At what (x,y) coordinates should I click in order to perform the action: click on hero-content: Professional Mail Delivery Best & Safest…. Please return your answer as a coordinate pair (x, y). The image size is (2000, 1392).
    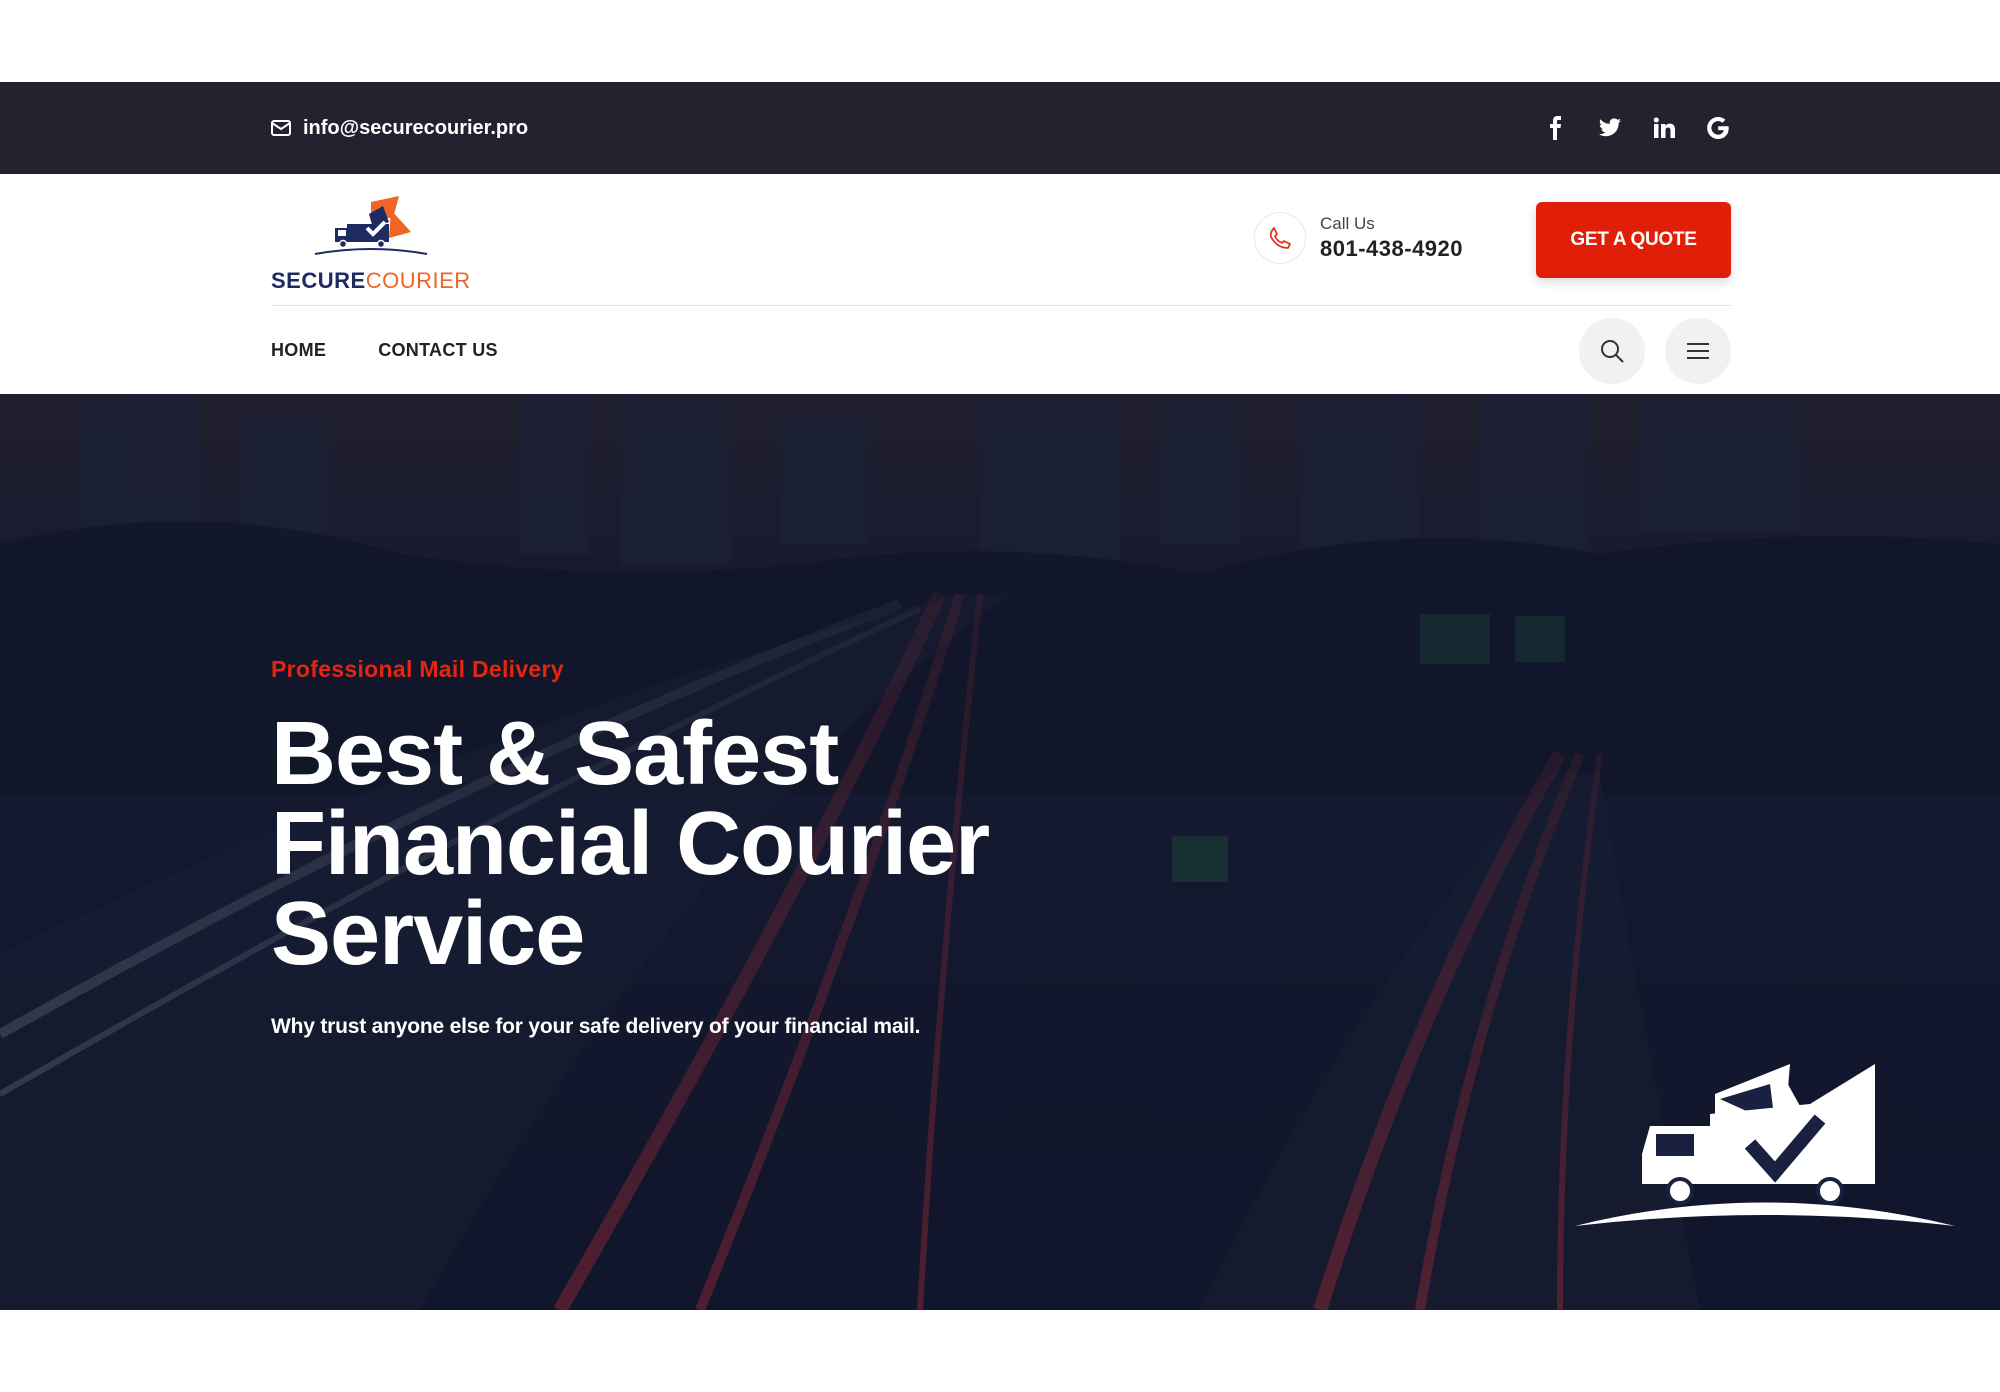
    Looking at the image, I should click on (721, 847).